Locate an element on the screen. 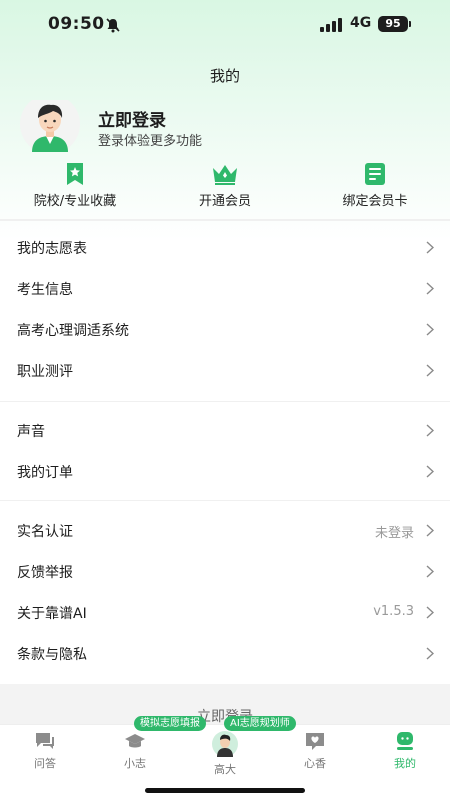 The image size is (450, 800). menu-item-sound: 声音 is located at coordinates (225, 430).